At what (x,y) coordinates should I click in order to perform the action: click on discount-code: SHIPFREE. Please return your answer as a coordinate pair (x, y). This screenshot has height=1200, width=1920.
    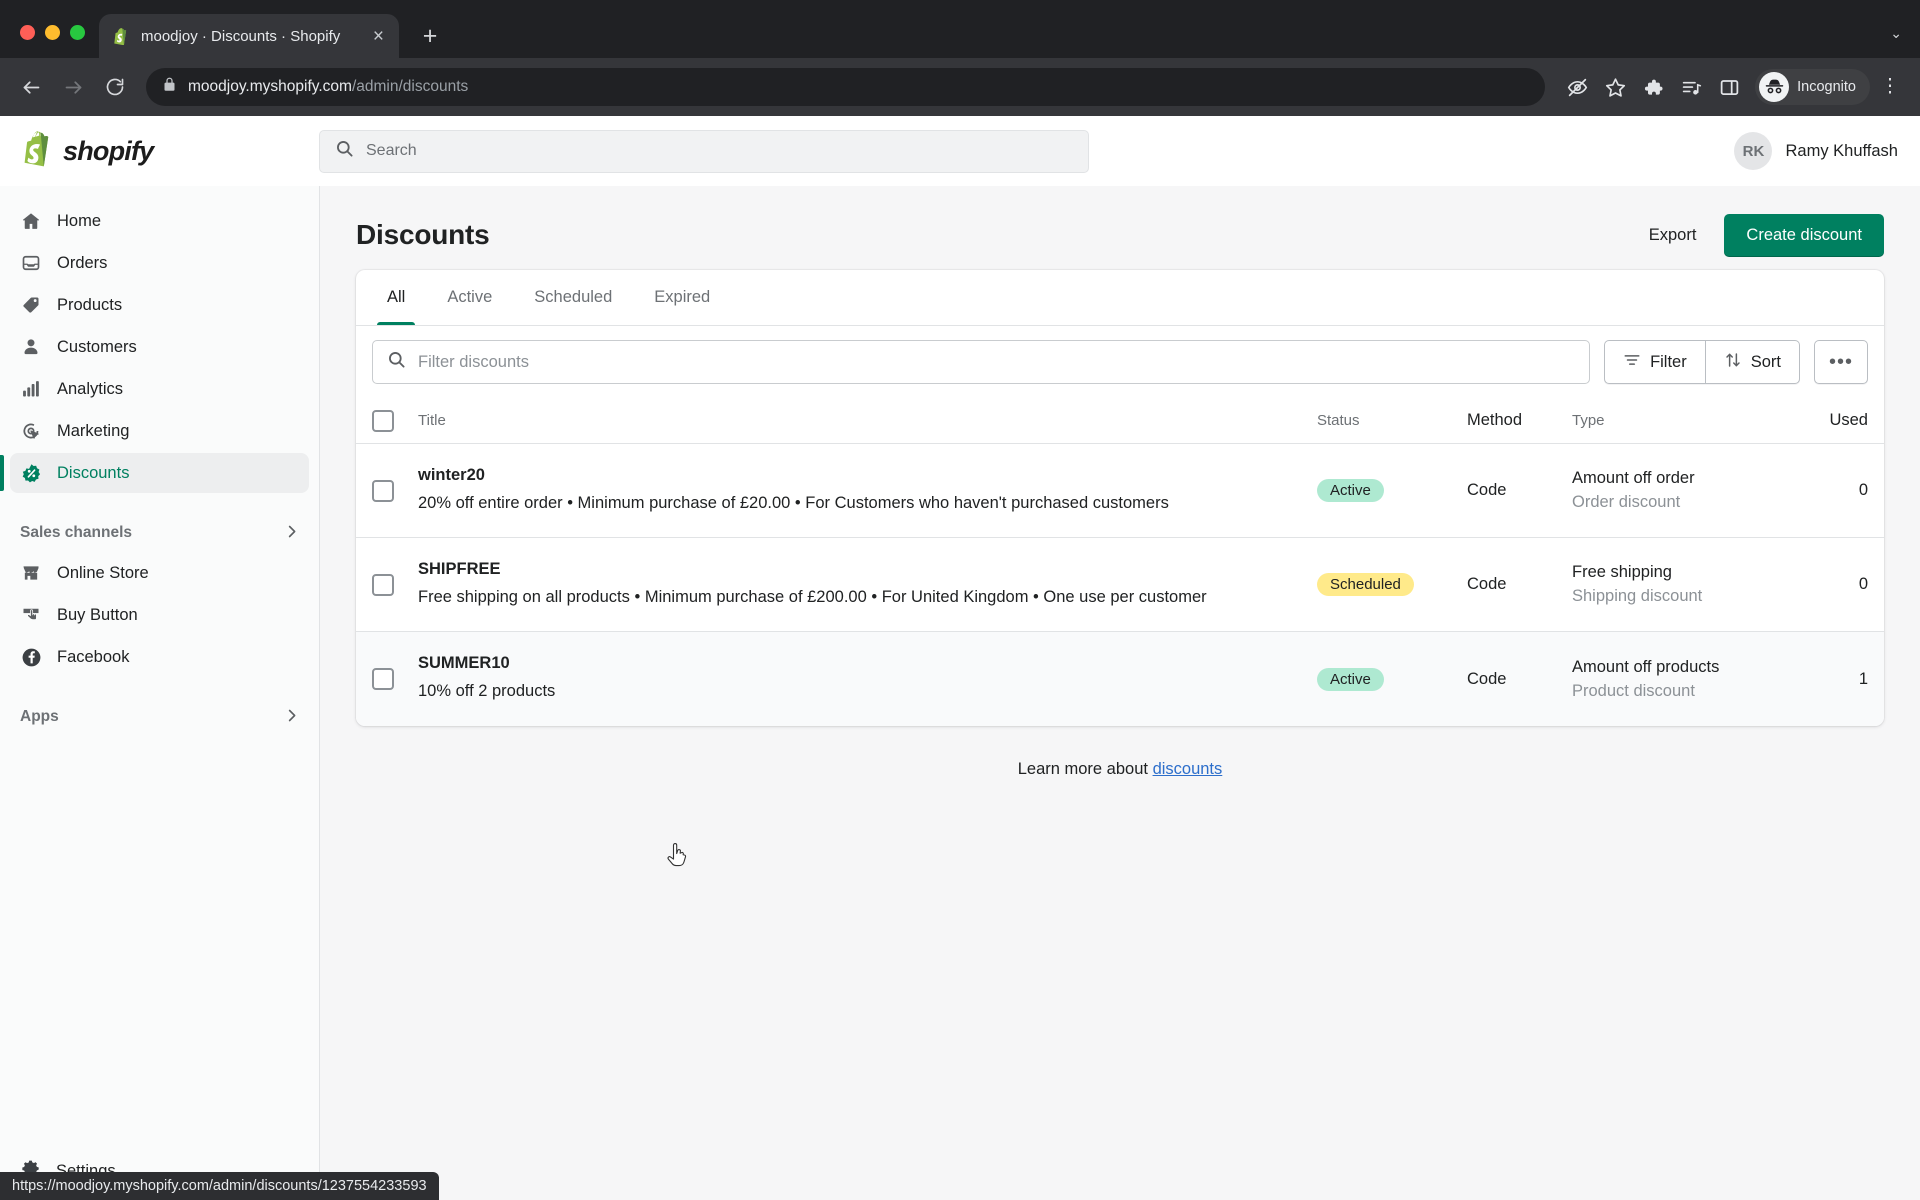
    Looking at the image, I should click on (459, 568).